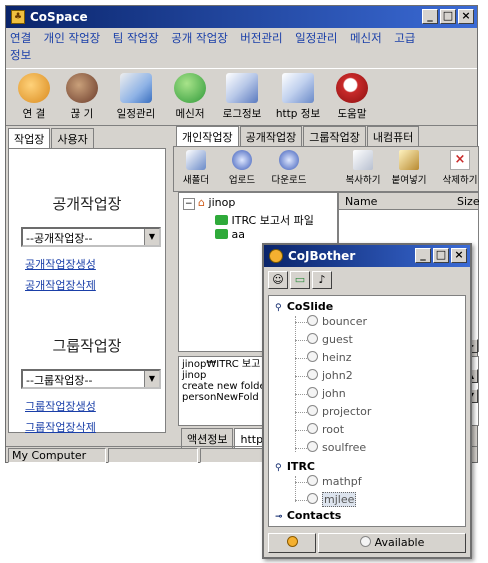  I want to click on messenger-icon, so click(190, 88).